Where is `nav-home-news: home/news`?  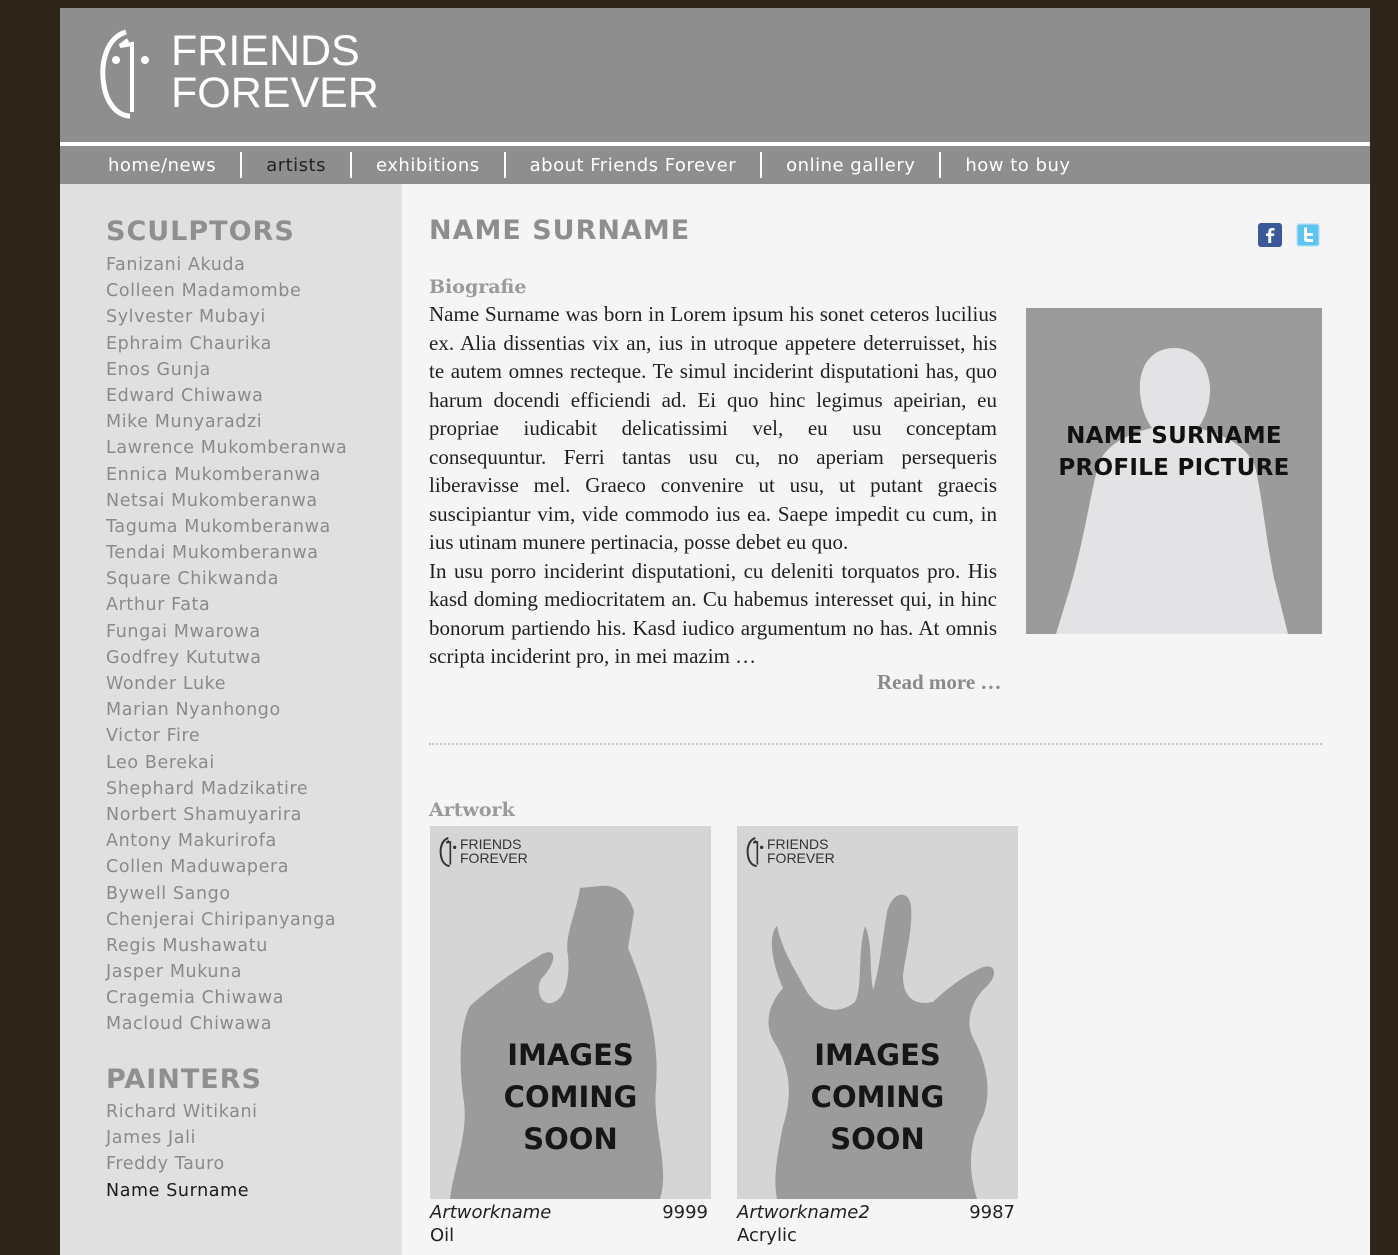 nav-home-news: home/news is located at coordinates (162, 165).